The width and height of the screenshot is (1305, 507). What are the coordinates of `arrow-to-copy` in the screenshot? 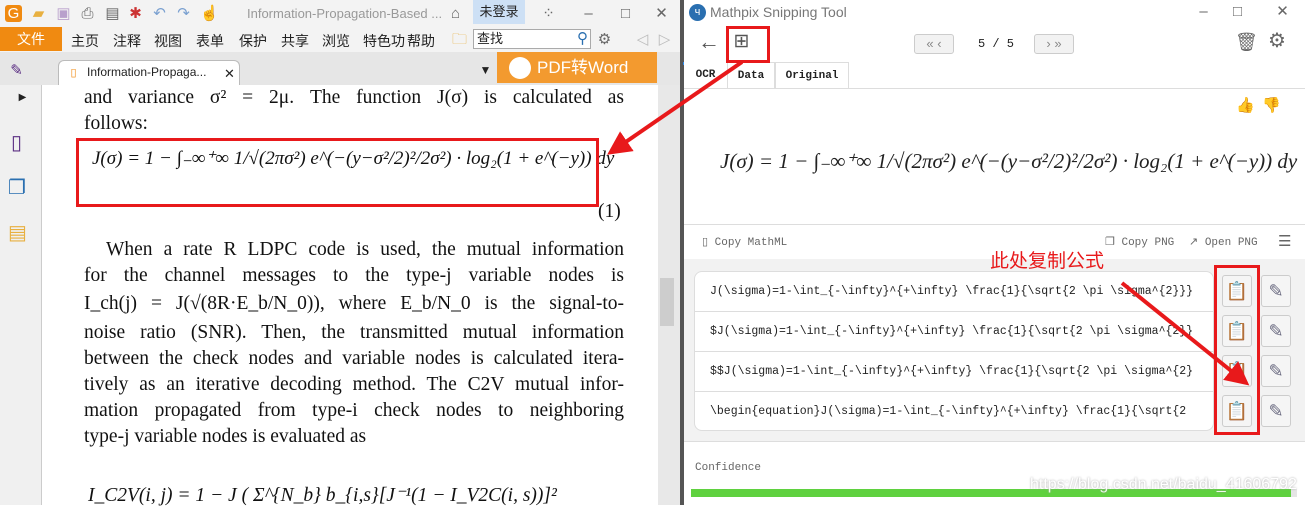 It's located at (1185, 333).